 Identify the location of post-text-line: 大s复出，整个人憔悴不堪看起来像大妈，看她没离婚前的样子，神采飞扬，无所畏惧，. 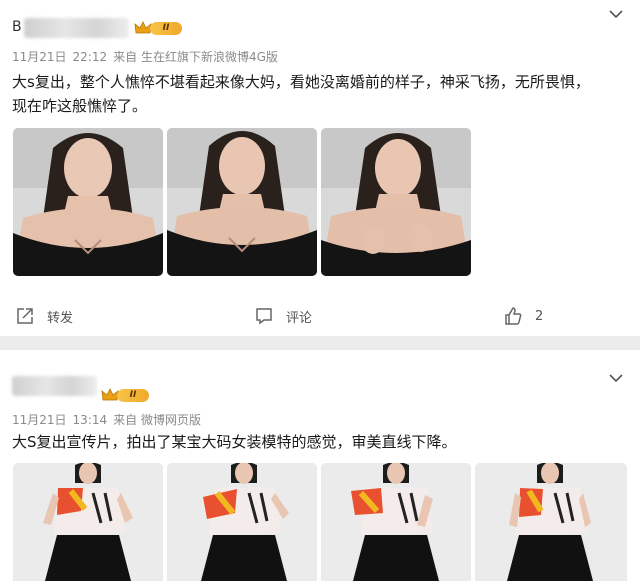
(301, 82).